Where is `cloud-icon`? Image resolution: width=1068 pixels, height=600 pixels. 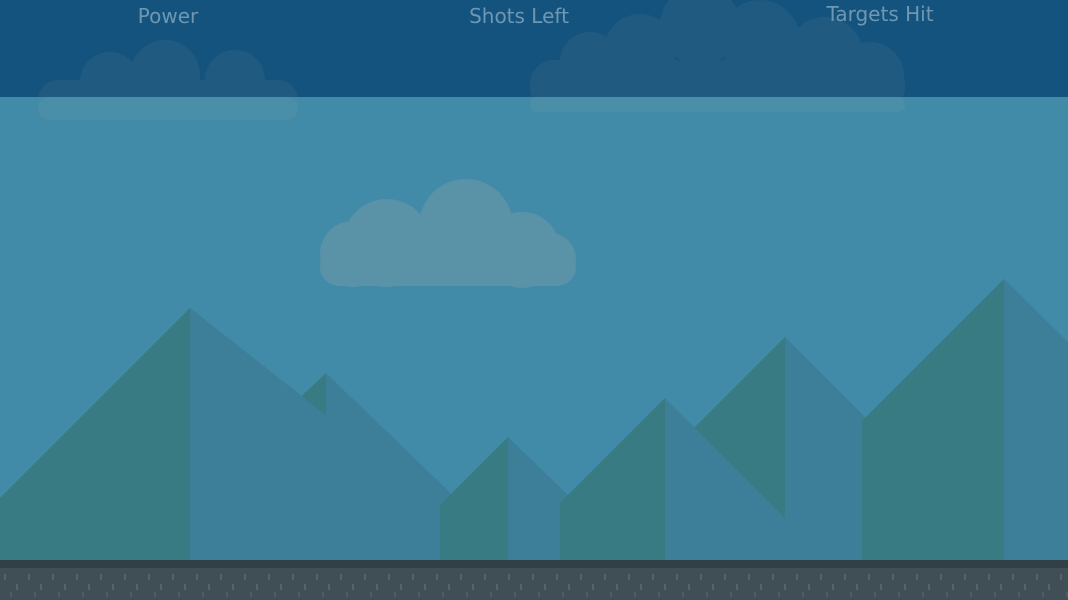
cloud-icon is located at coordinates (471, 108).